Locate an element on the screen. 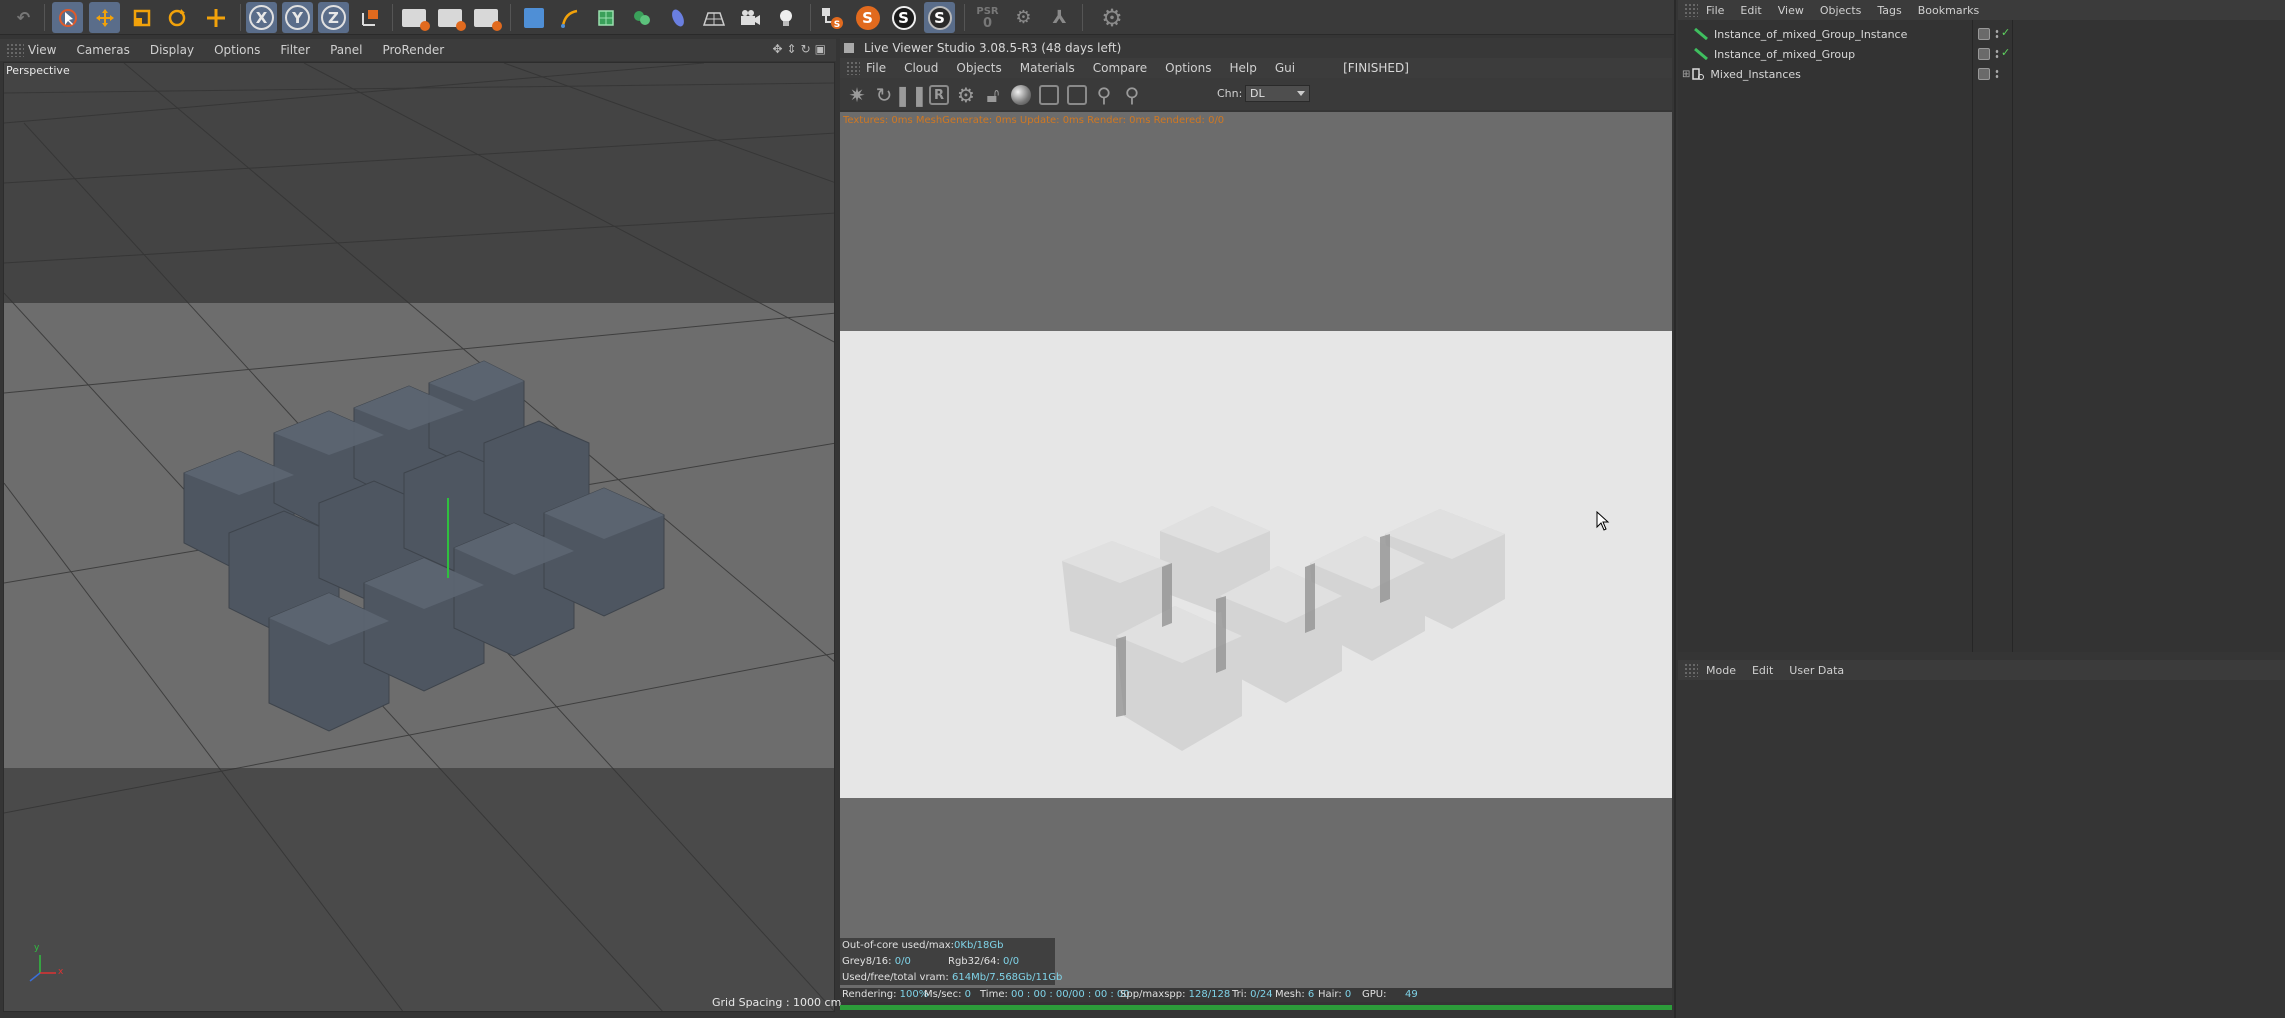 The width and height of the screenshot is (2285, 1018). scale-tool-icon is located at coordinates (141, 17).